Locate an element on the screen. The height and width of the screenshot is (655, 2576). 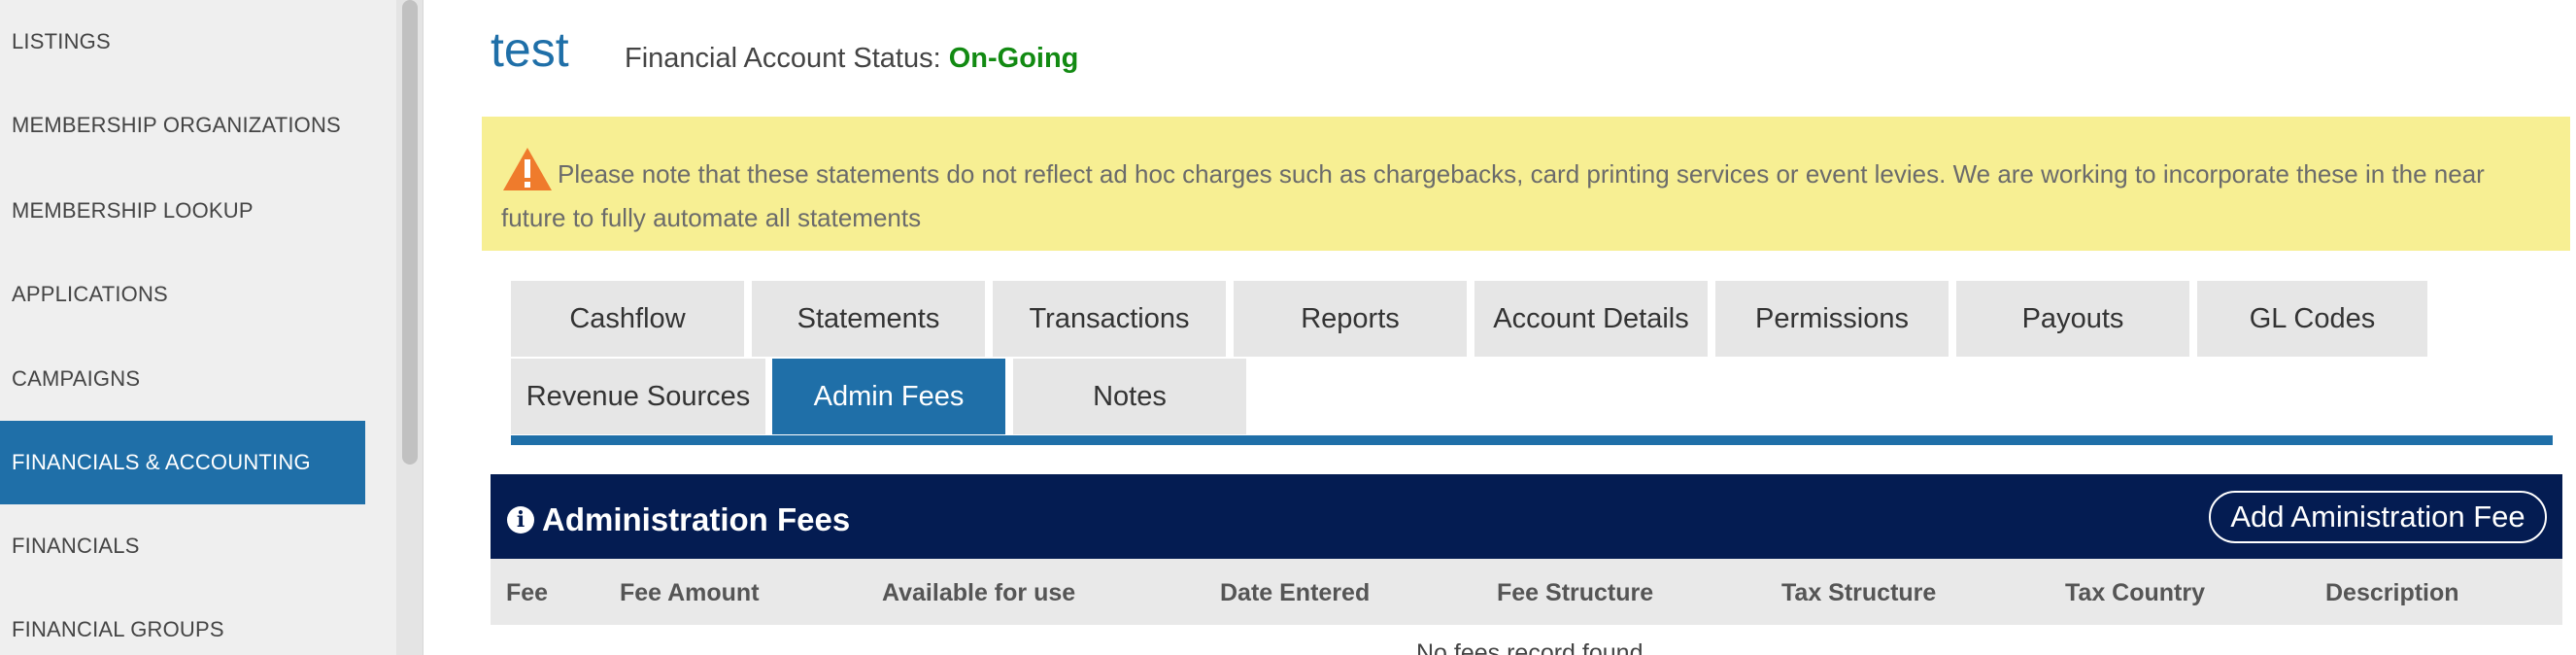
sidebar-item-financials: FINANCIALS is located at coordinates (182, 546).